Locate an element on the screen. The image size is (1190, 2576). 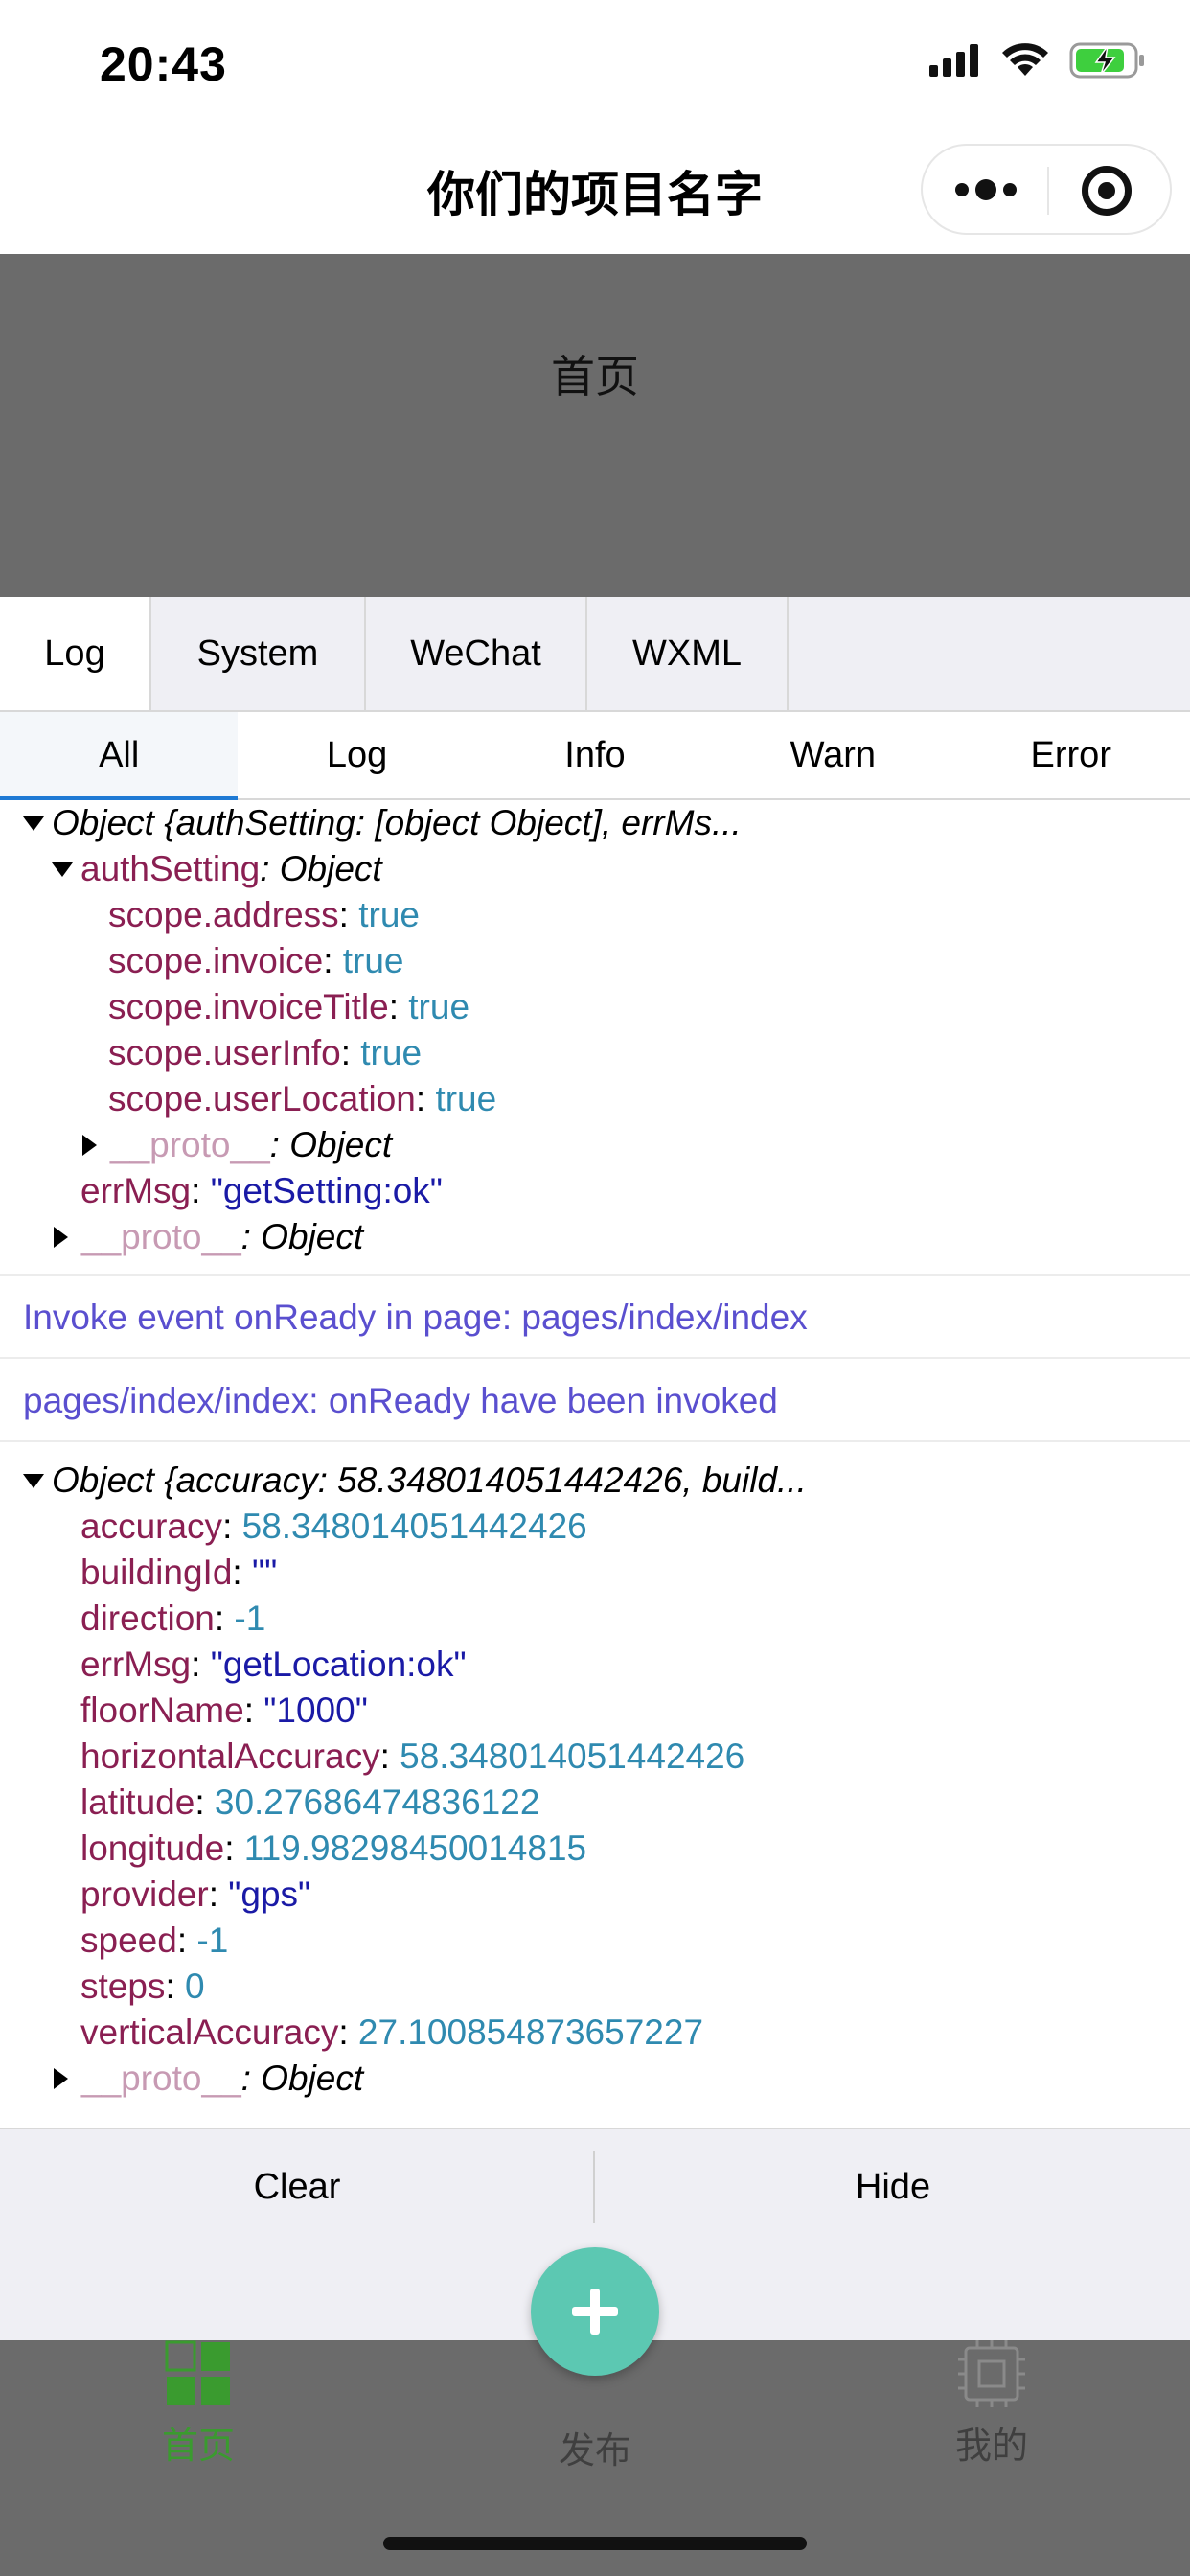
location-field-row: accuracy: 58.348014051442426 is located at coordinates (334, 1526).